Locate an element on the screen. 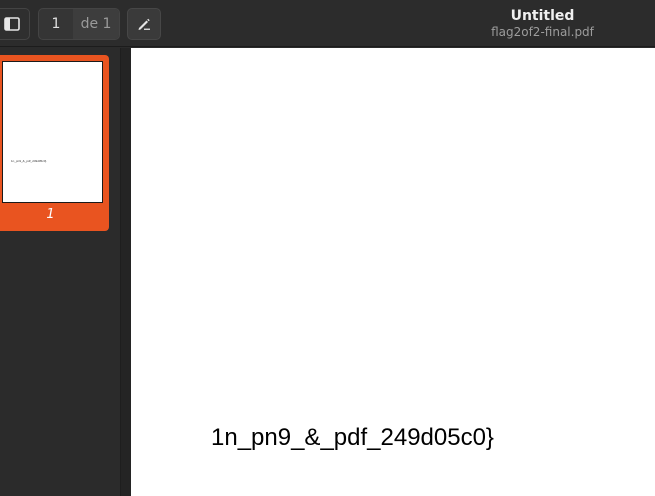 This screenshot has width=655, height=496. header-bar: 1 de 1 Untitled flag2of2-final.pdf is located at coordinates (327, 23).